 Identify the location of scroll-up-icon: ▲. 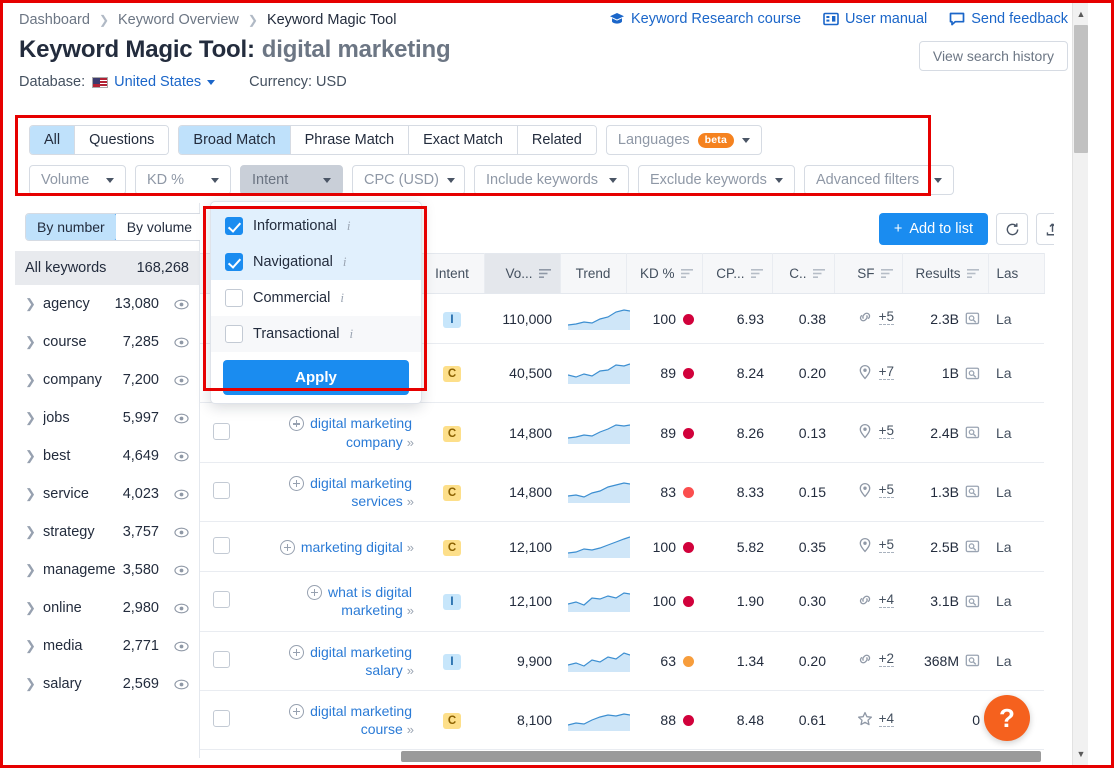
(1080, 14).